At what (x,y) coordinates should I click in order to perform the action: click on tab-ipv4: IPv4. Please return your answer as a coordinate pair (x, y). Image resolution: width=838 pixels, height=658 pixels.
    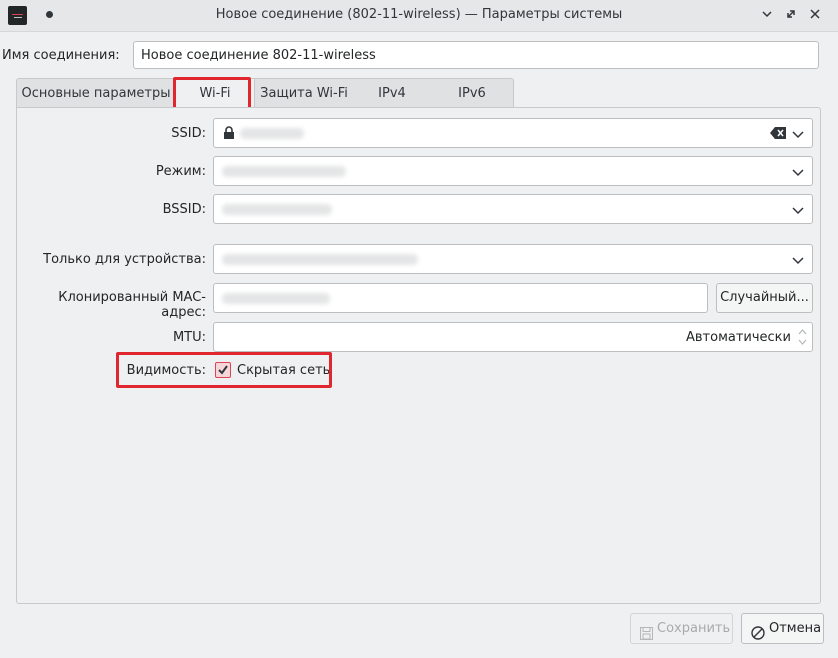
    Looking at the image, I should click on (392, 94).